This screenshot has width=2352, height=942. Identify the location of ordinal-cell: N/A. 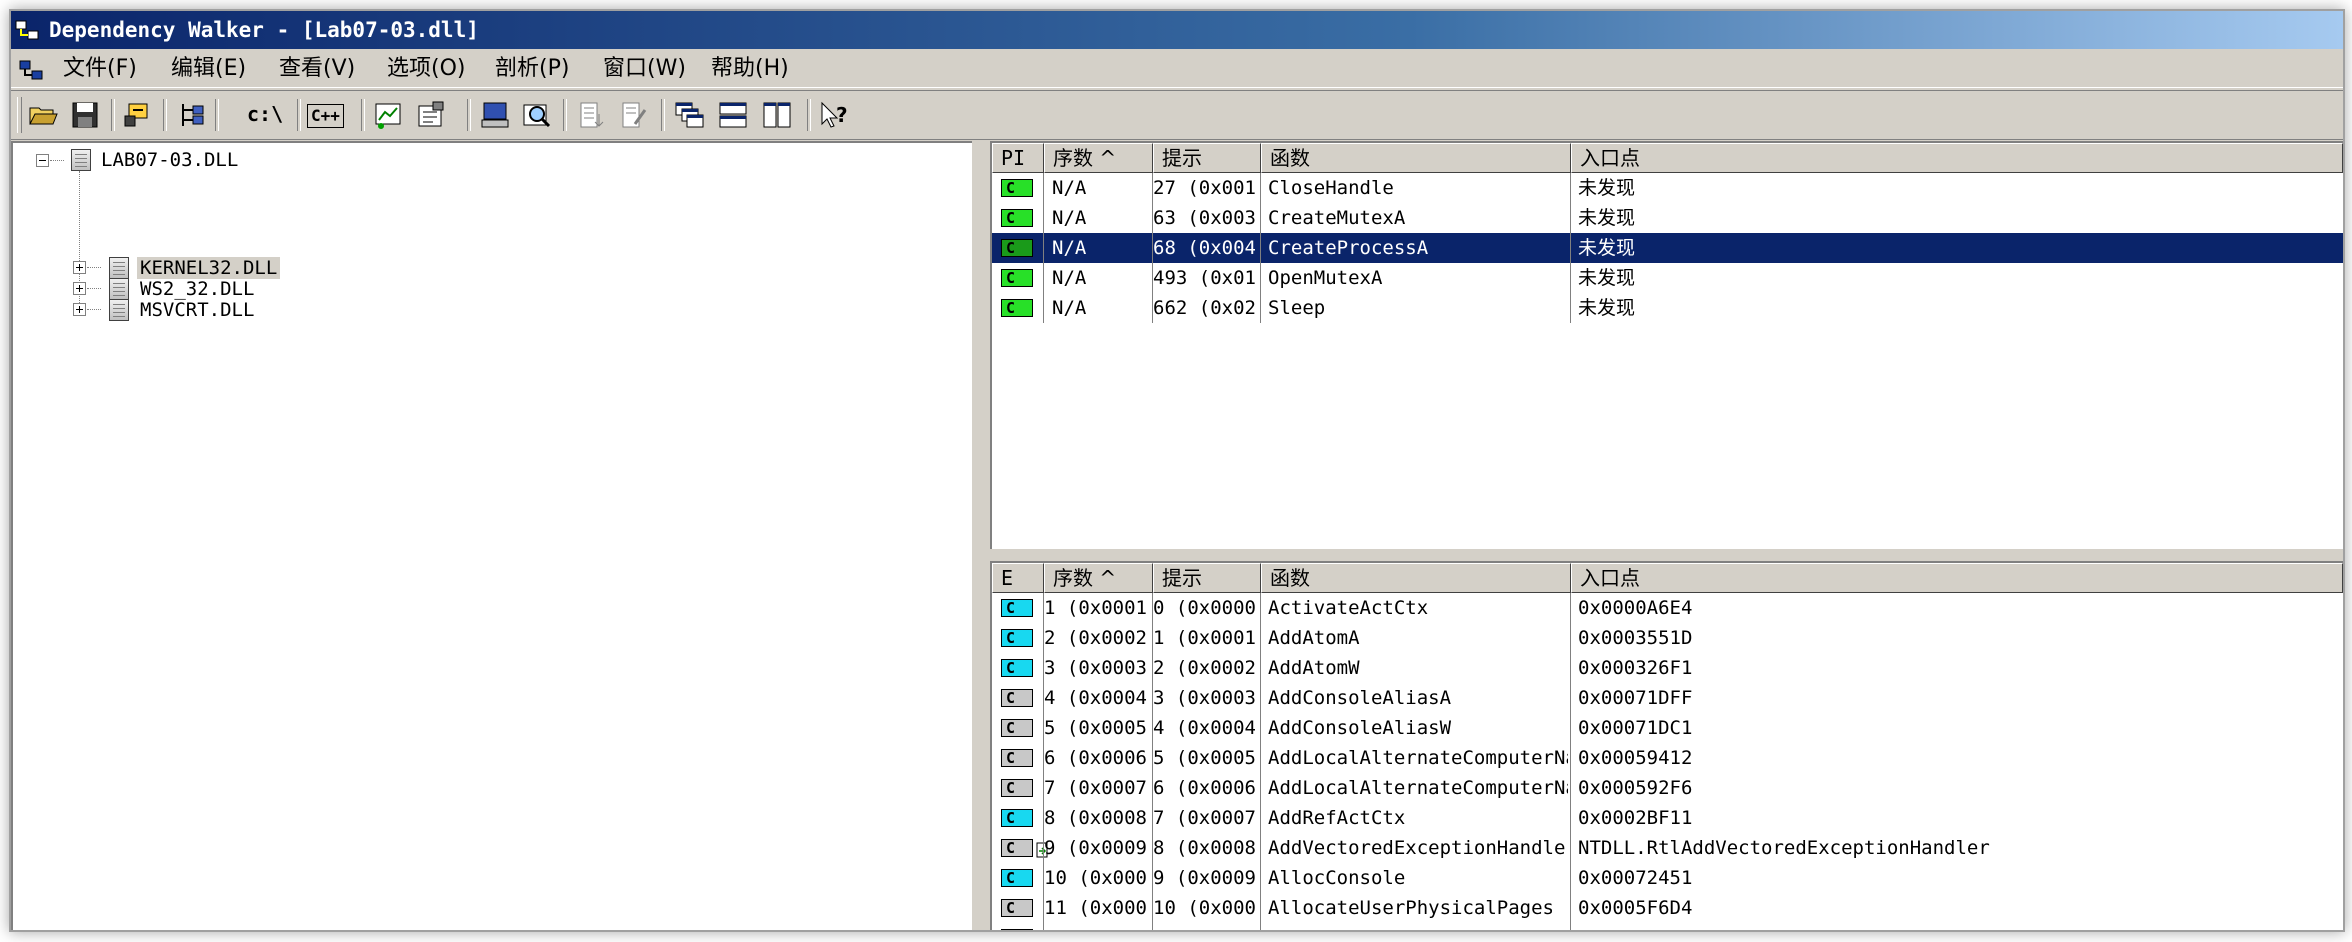
(1069, 308).